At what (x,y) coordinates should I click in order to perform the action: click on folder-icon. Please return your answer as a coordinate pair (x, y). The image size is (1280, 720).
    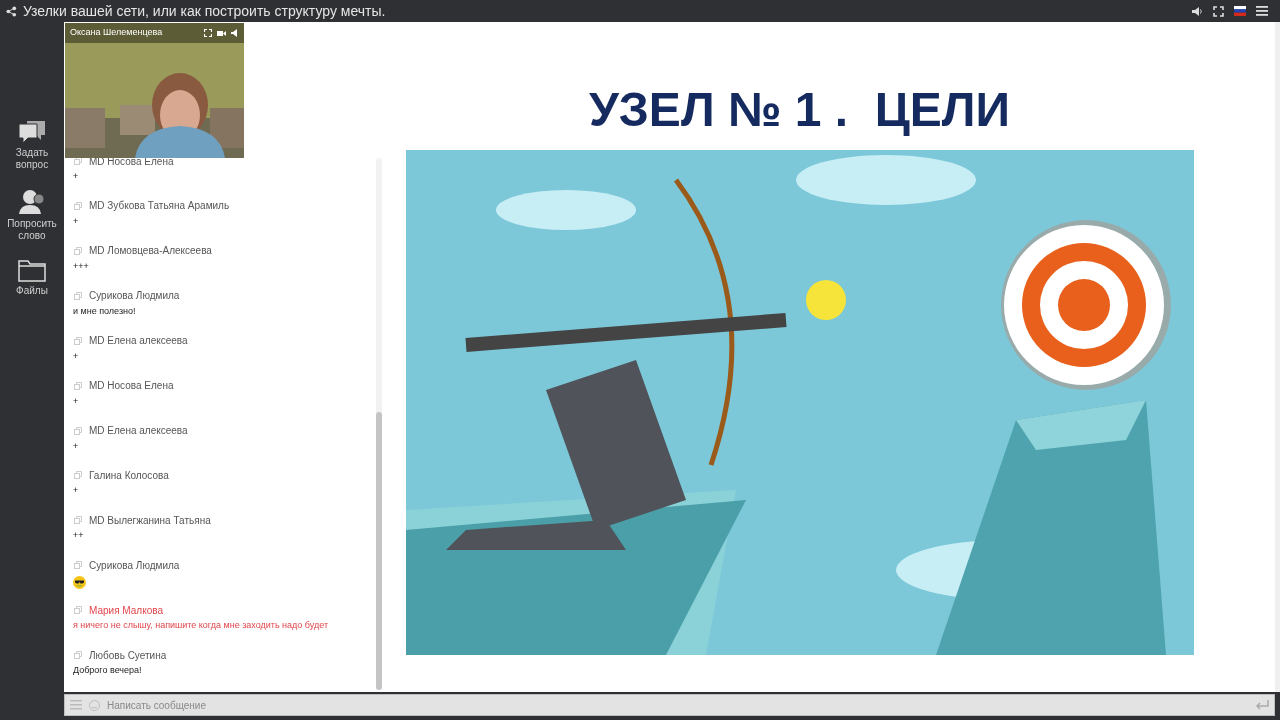
    Looking at the image, I should click on (32, 270).